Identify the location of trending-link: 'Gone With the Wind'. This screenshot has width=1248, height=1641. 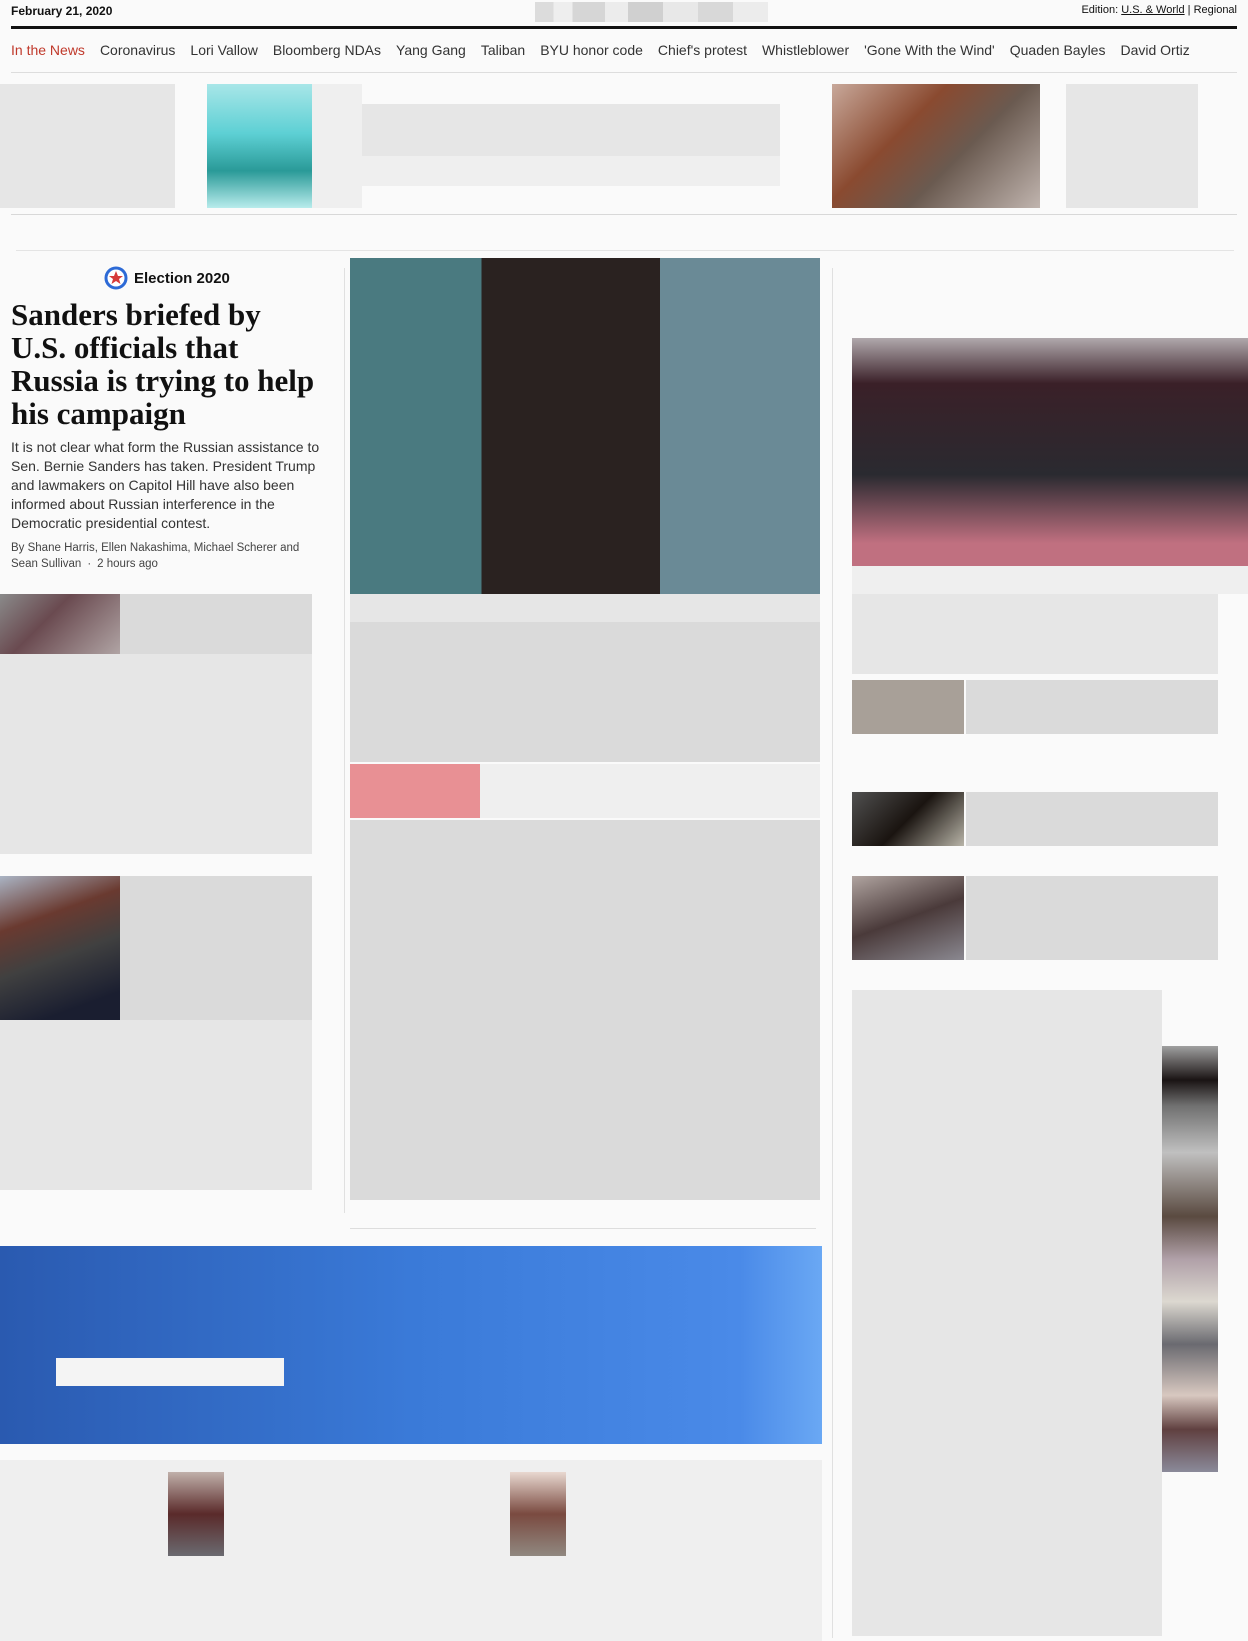
(929, 50).